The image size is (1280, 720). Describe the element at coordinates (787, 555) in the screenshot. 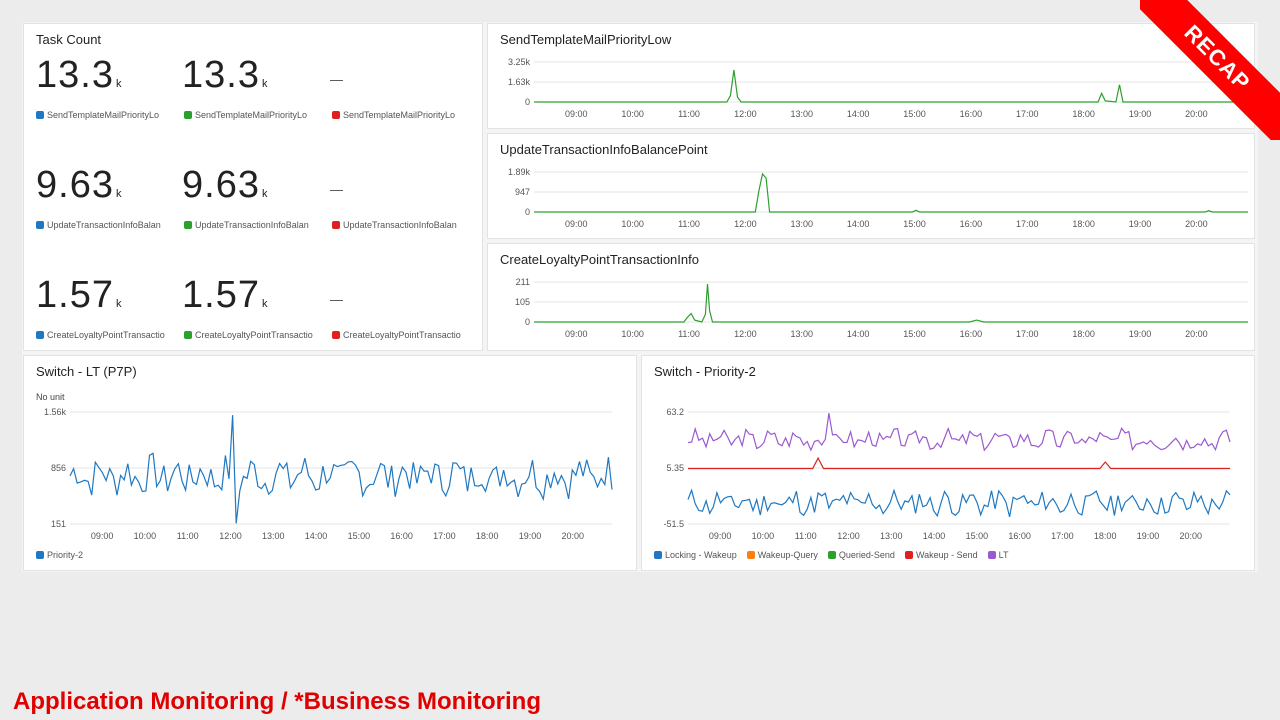

I see `legend-label: Wakeup-Query` at that location.